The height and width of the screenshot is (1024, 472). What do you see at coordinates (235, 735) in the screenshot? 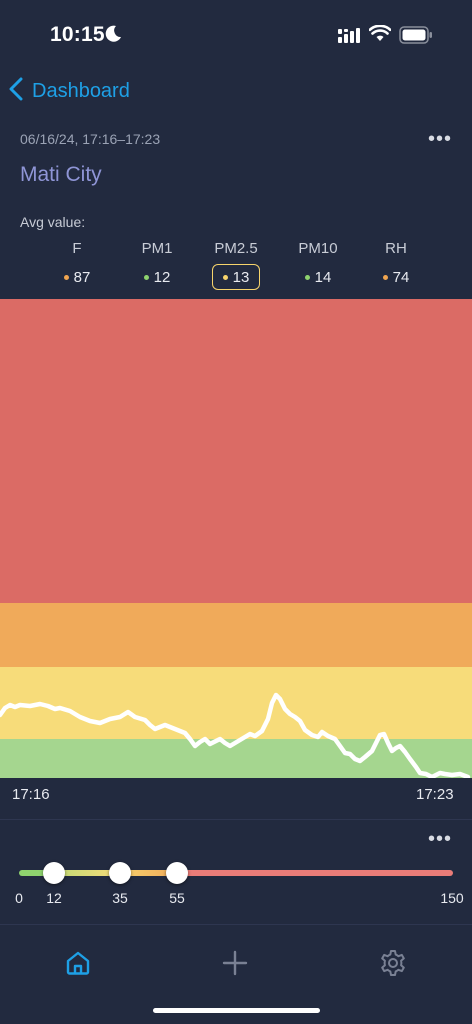
I see `pm25-line` at bounding box center [235, 735].